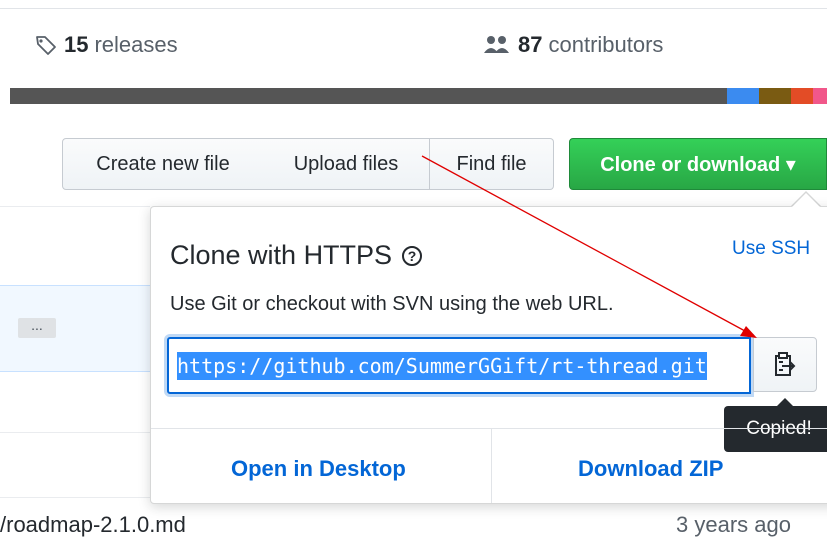  I want to click on use-ssh-link: Use SSH, so click(771, 249).